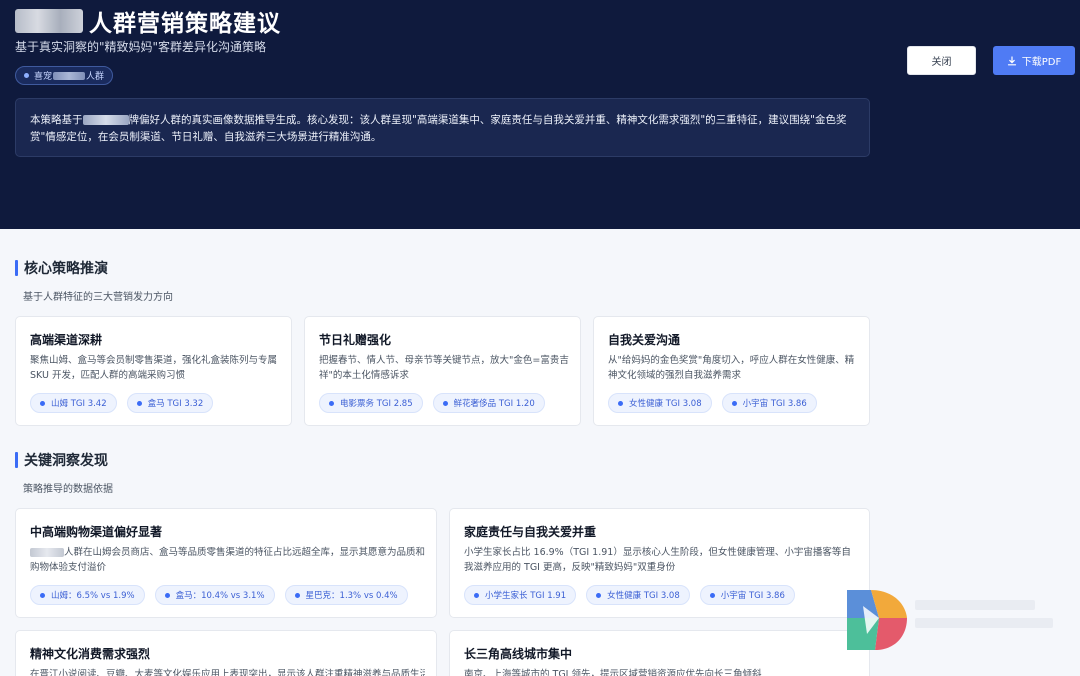 The height and width of the screenshot is (676, 1080). I want to click on card-description: 南京、上海等城市的 TGI 领先，提示区域营销资源应优先向长三角倾斜, so click(613, 672).